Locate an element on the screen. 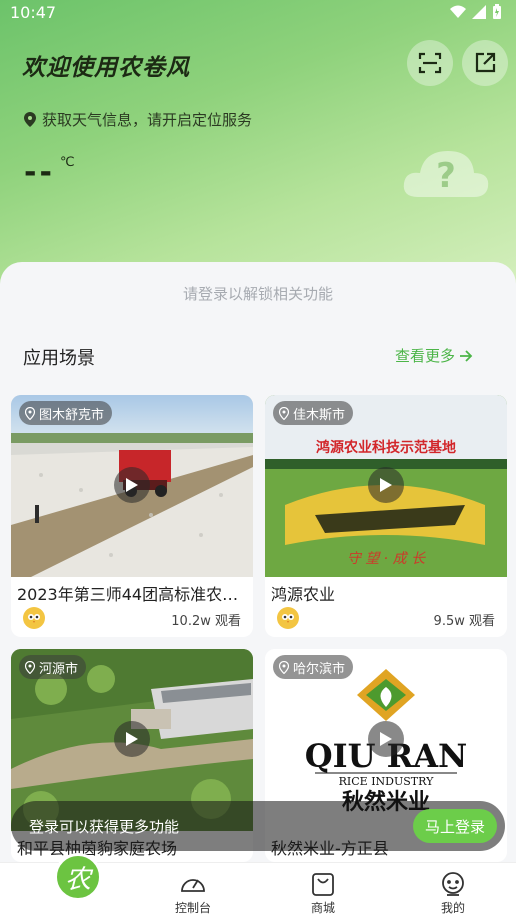  status-bar: 10:47 is located at coordinates (258, 13).